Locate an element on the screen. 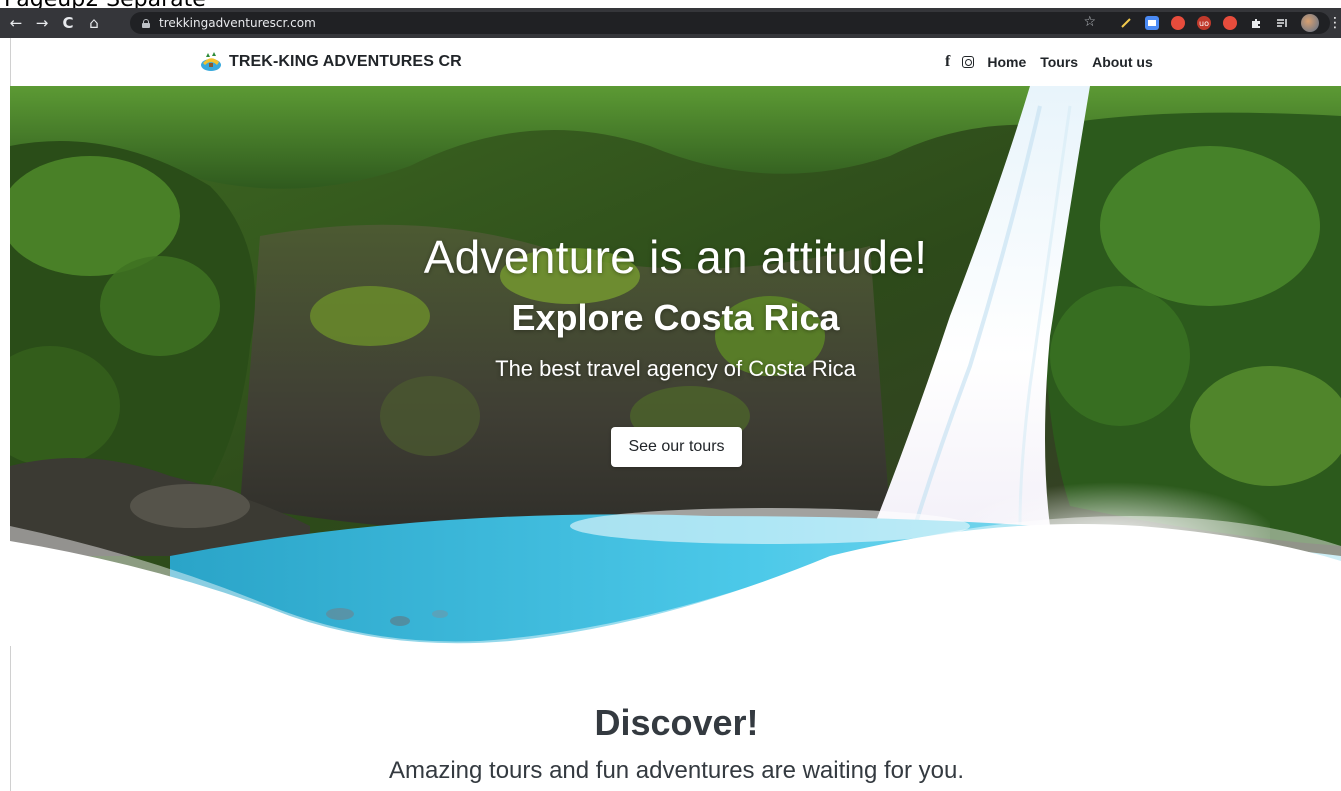 This screenshot has width=1341, height=791. brand-logo-icon is located at coordinates (211, 62).